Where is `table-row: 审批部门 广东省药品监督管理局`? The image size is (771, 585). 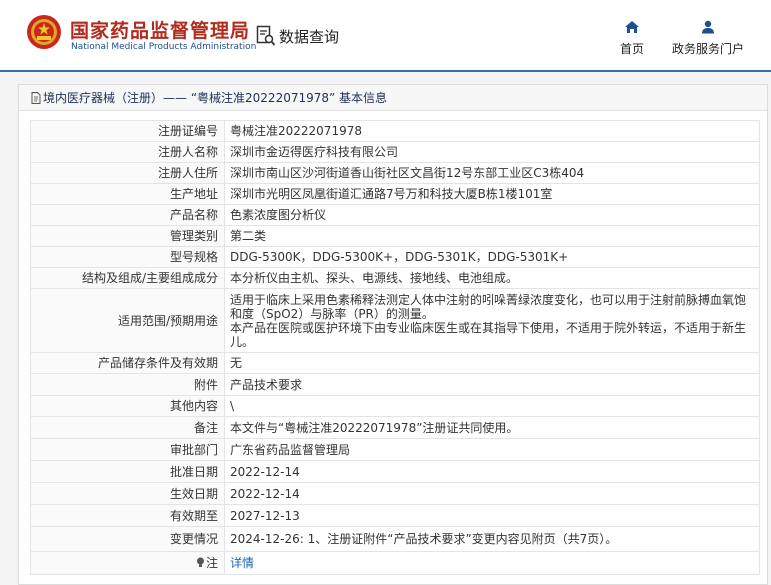 table-row: 审批部门 广东省药品监督管理局 is located at coordinates (395, 449).